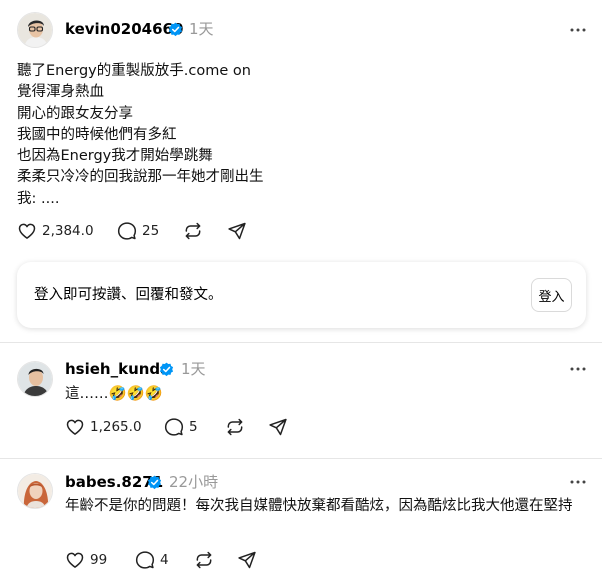 This screenshot has width=602, height=584. What do you see at coordinates (114, 394) in the screenshot?
I see `reply-text: 這……🤣🤣🤣` at bounding box center [114, 394].